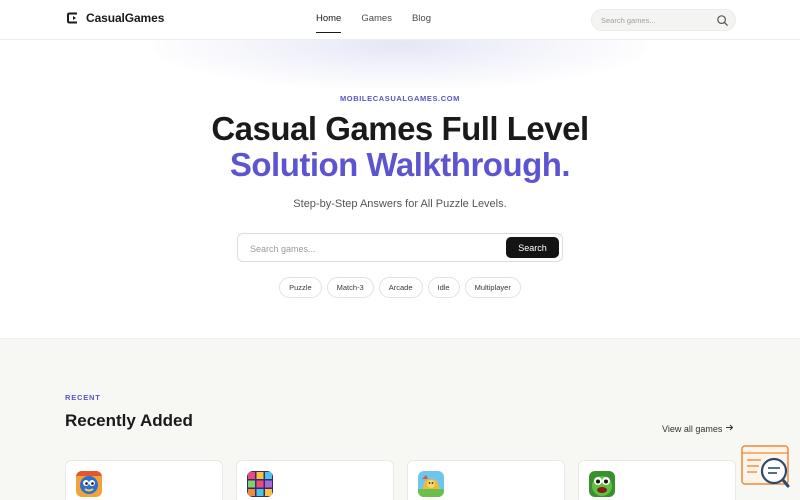 This screenshot has height=500, width=800. What do you see at coordinates (766, 469) in the screenshot?
I see `chat-help-widget` at bounding box center [766, 469].